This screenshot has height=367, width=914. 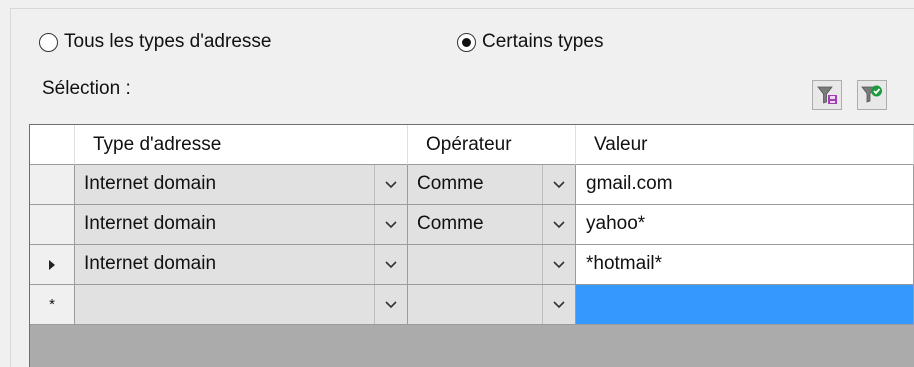 I want to click on value-text: gmail.com, so click(x=629, y=183).